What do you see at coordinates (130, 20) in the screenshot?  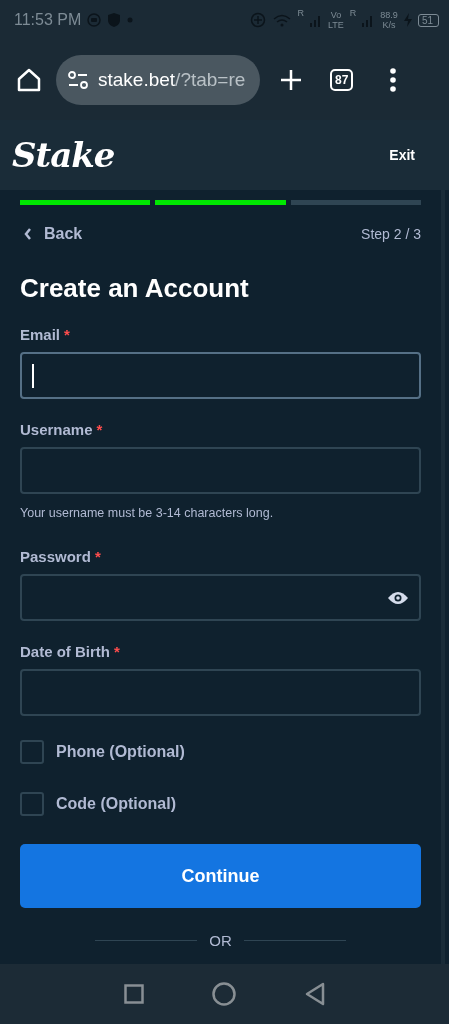 I see `dot-icon` at bounding box center [130, 20].